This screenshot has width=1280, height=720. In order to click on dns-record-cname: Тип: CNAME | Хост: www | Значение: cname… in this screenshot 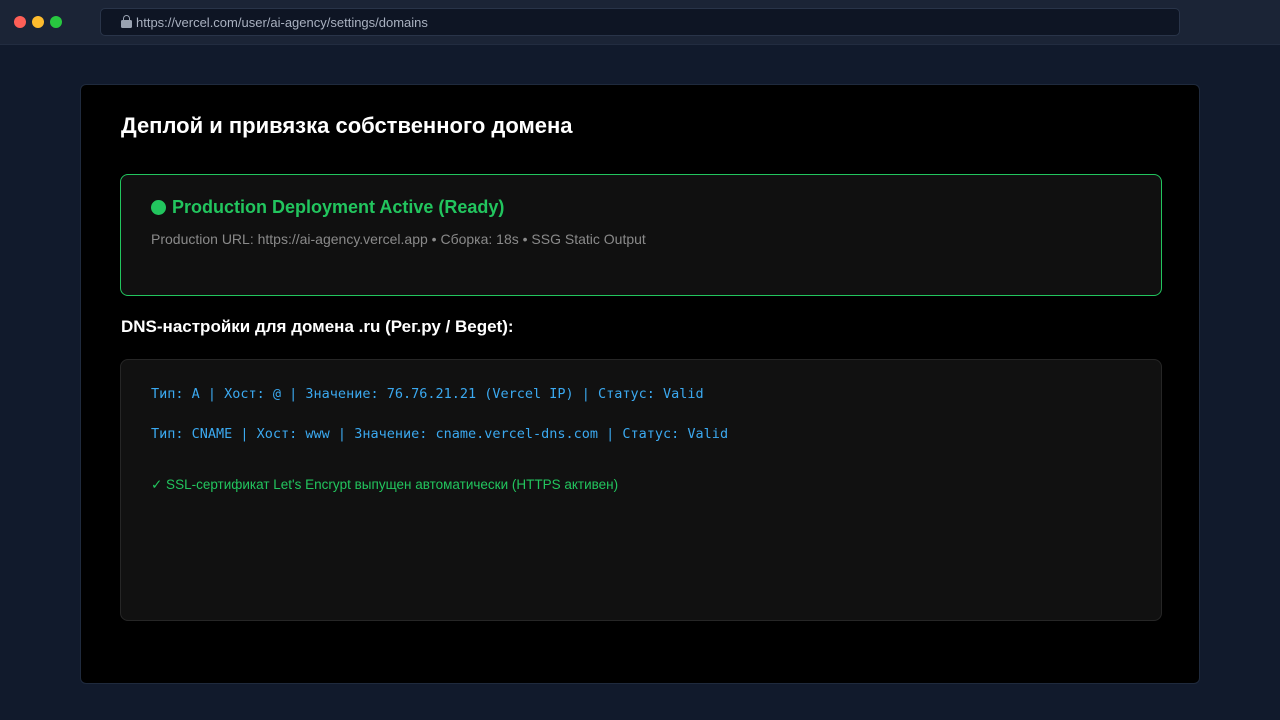, I will do `click(440, 434)`.